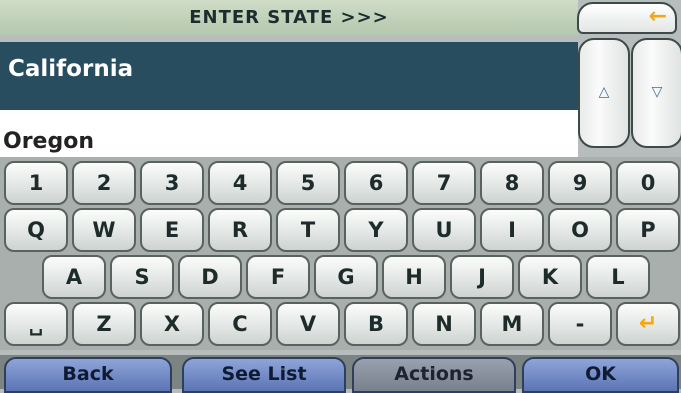 This screenshot has width=681, height=393. I want to click on actions-button: Actions, so click(434, 375).